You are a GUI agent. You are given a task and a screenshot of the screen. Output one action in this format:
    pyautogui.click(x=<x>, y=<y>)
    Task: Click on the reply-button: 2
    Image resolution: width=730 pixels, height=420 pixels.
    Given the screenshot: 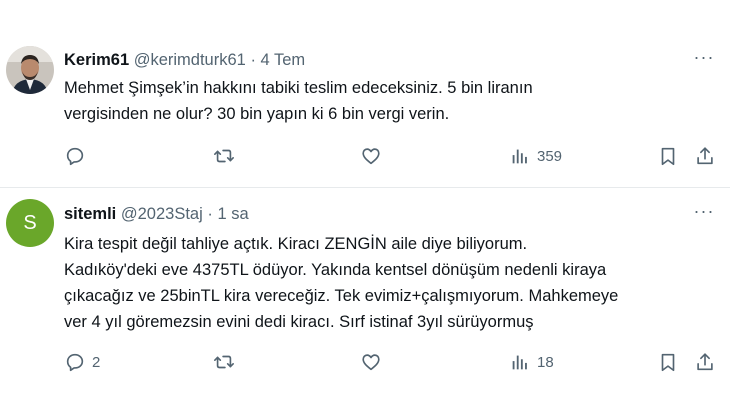 What is the action you would take?
    pyautogui.click(x=82, y=362)
    